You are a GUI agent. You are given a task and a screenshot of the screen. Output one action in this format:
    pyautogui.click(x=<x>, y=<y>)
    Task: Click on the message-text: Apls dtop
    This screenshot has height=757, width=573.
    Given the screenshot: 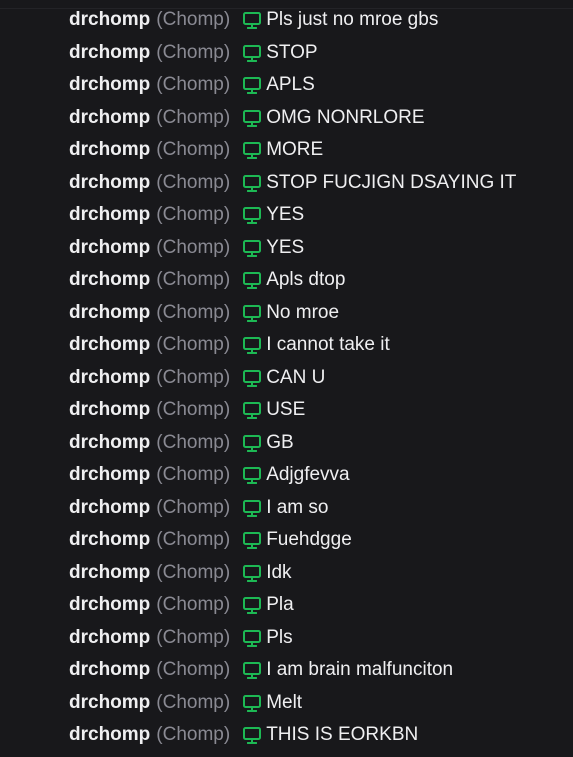 What is the action you would take?
    pyautogui.click(x=306, y=279)
    